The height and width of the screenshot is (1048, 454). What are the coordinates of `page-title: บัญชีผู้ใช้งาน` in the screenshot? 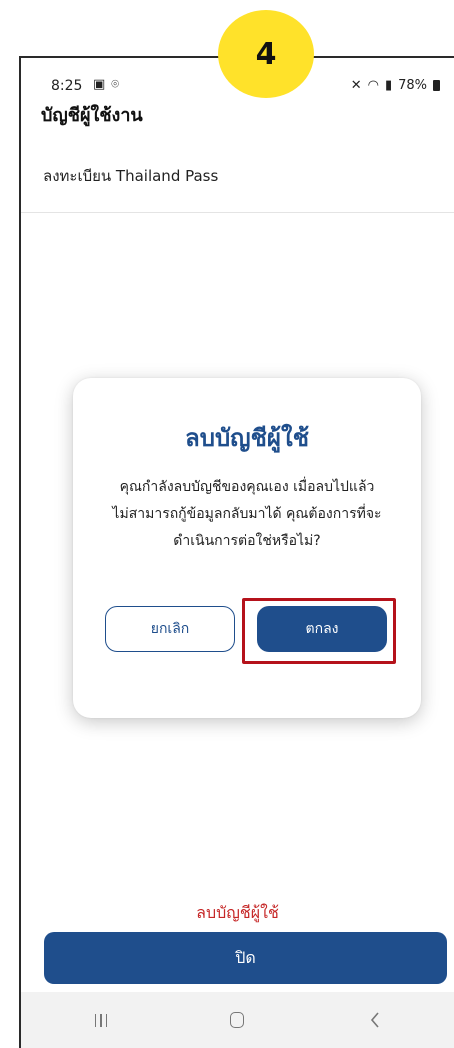 It's located at (92, 115).